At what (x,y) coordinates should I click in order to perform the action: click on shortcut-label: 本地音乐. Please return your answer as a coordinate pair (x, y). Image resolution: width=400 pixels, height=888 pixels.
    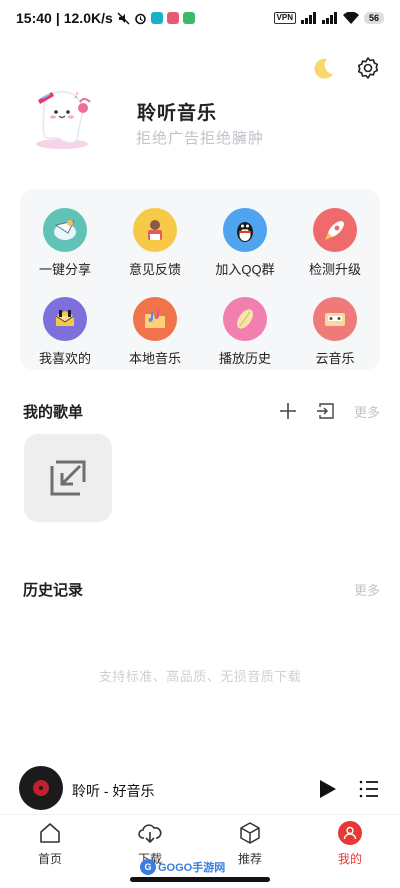
    Looking at the image, I should click on (154, 358).